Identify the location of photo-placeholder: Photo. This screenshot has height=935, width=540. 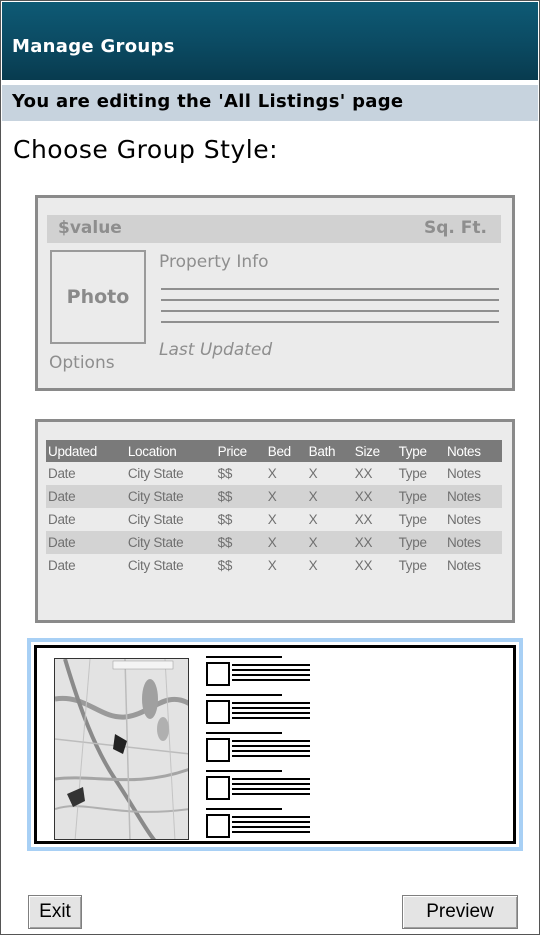
(98, 297).